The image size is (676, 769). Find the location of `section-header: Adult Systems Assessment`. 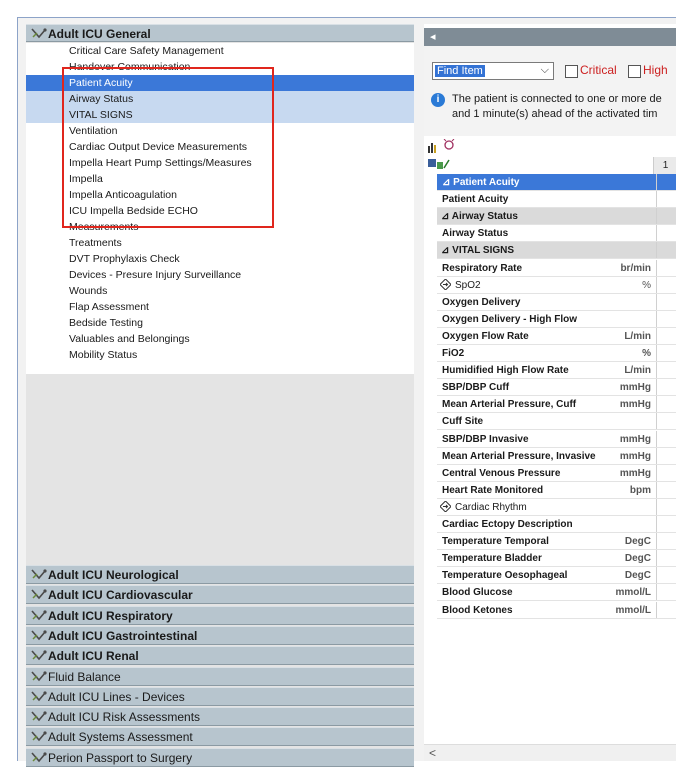

section-header: Adult Systems Assessment is located at coordinates (220, 737).